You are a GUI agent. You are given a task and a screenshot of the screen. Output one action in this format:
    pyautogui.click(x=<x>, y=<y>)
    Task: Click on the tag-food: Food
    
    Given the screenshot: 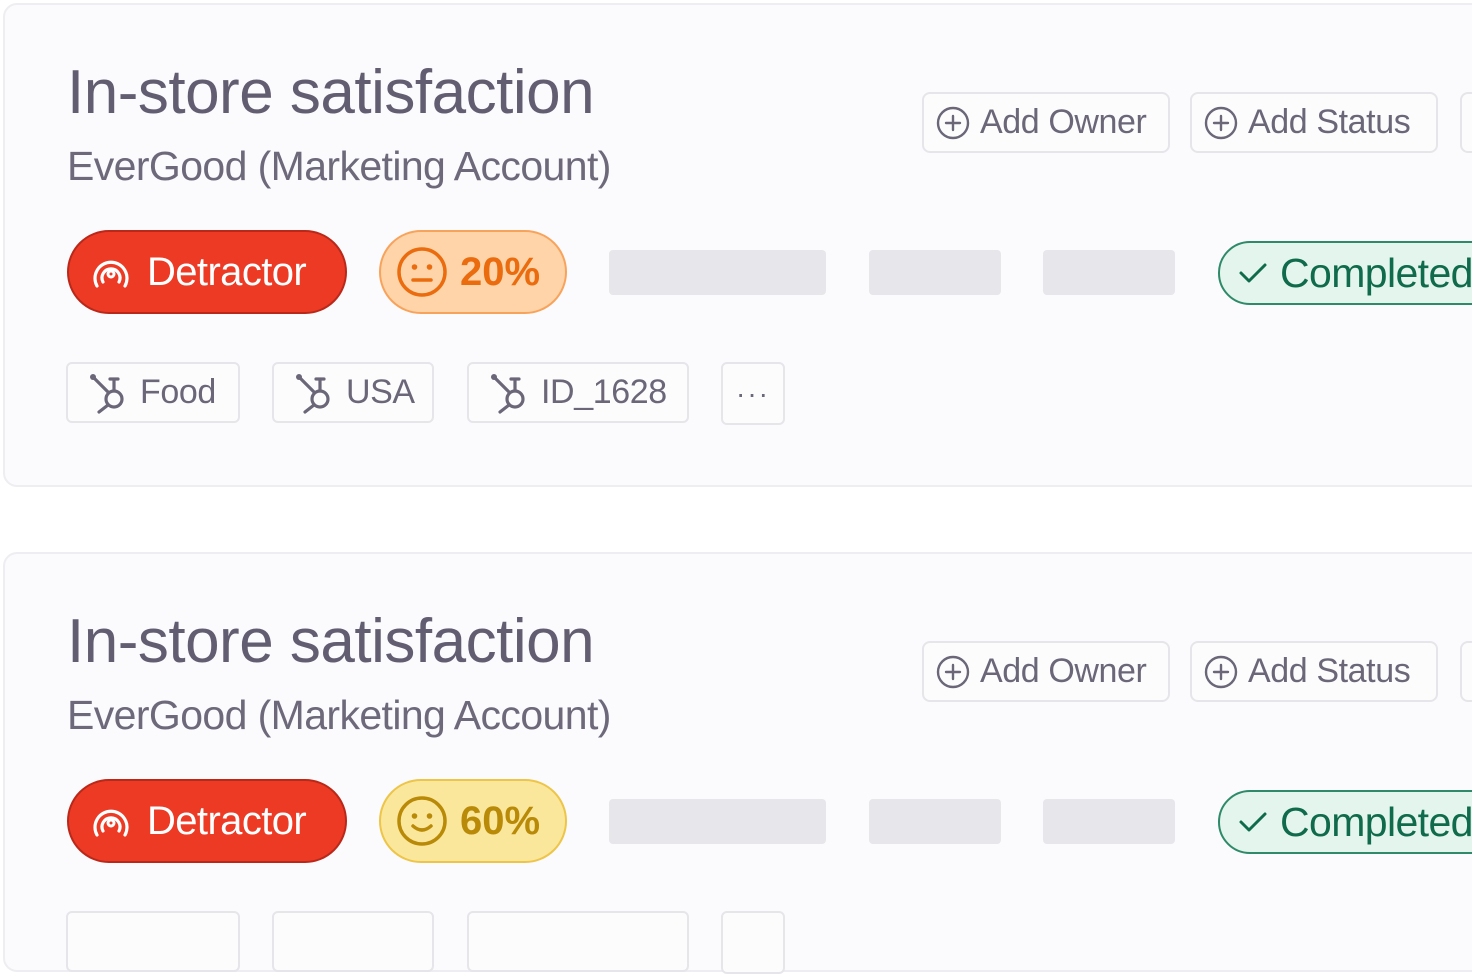 What is the action you would take?
    pyautogui.click(x=153, y=392)
    